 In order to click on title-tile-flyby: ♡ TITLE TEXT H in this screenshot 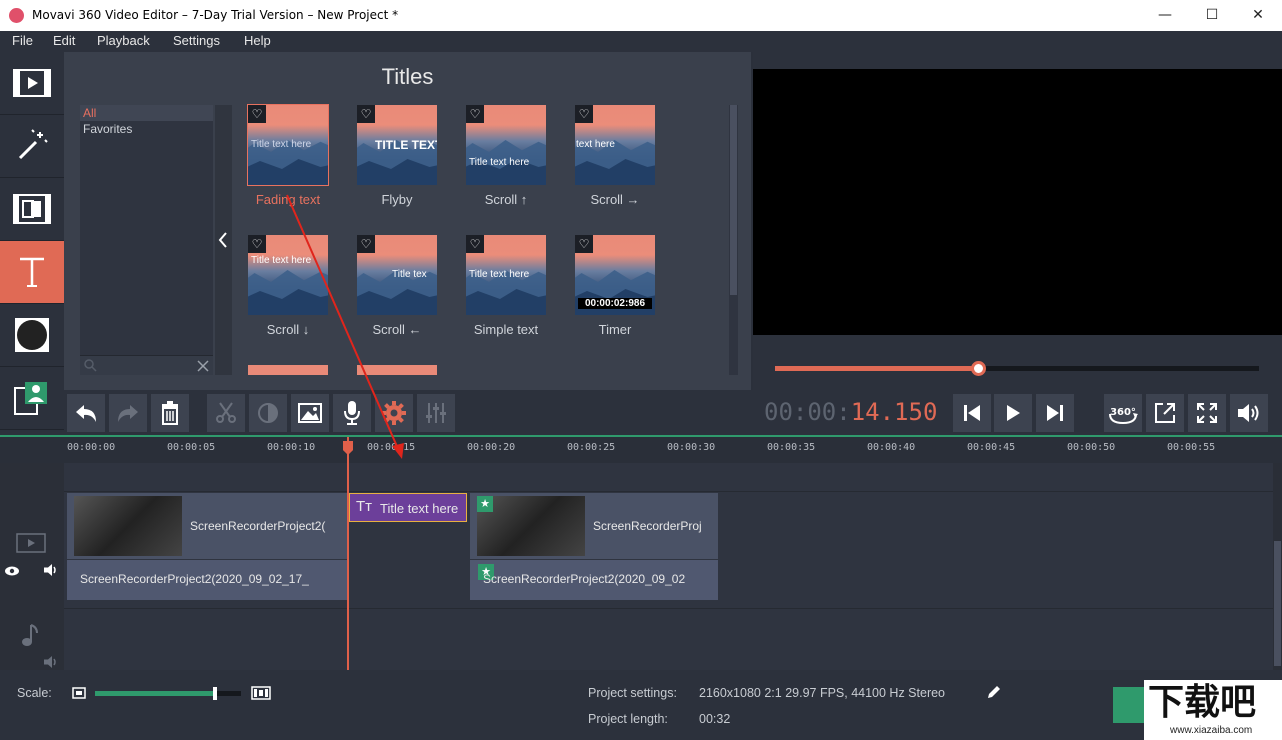, I will do `click(397, 145)`.